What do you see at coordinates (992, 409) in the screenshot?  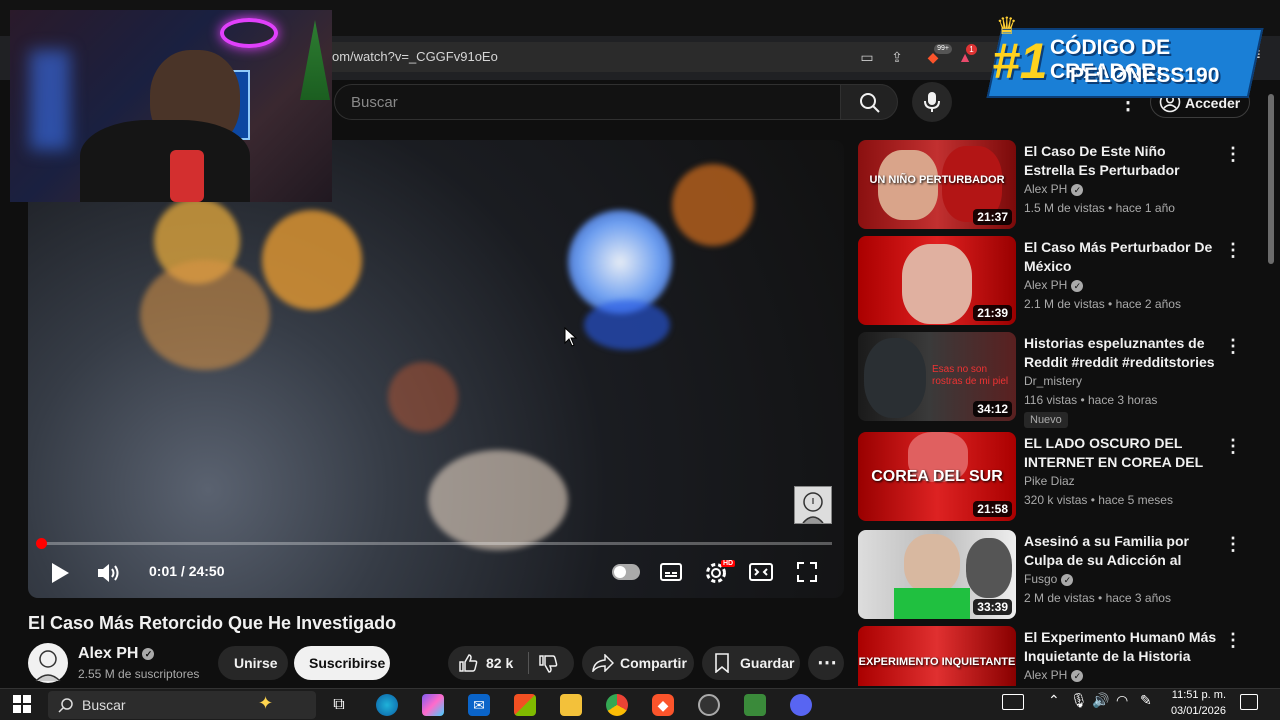 I see `video-duration: 34:12` at bounding box center [992, 409].